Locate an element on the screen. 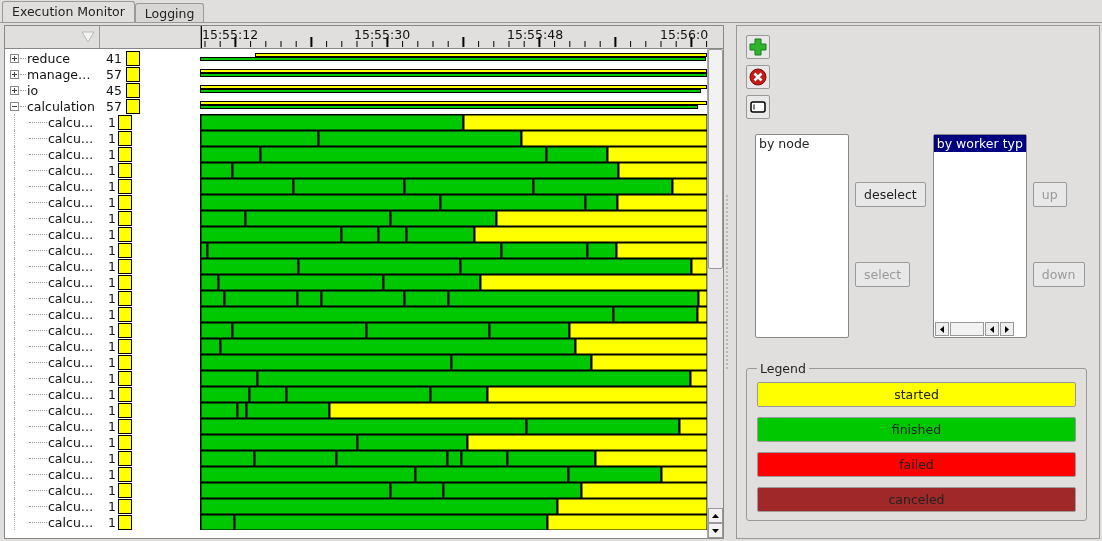 The image size is (1102, 541). tree-item: calculation is located at coordinates (61, 106).